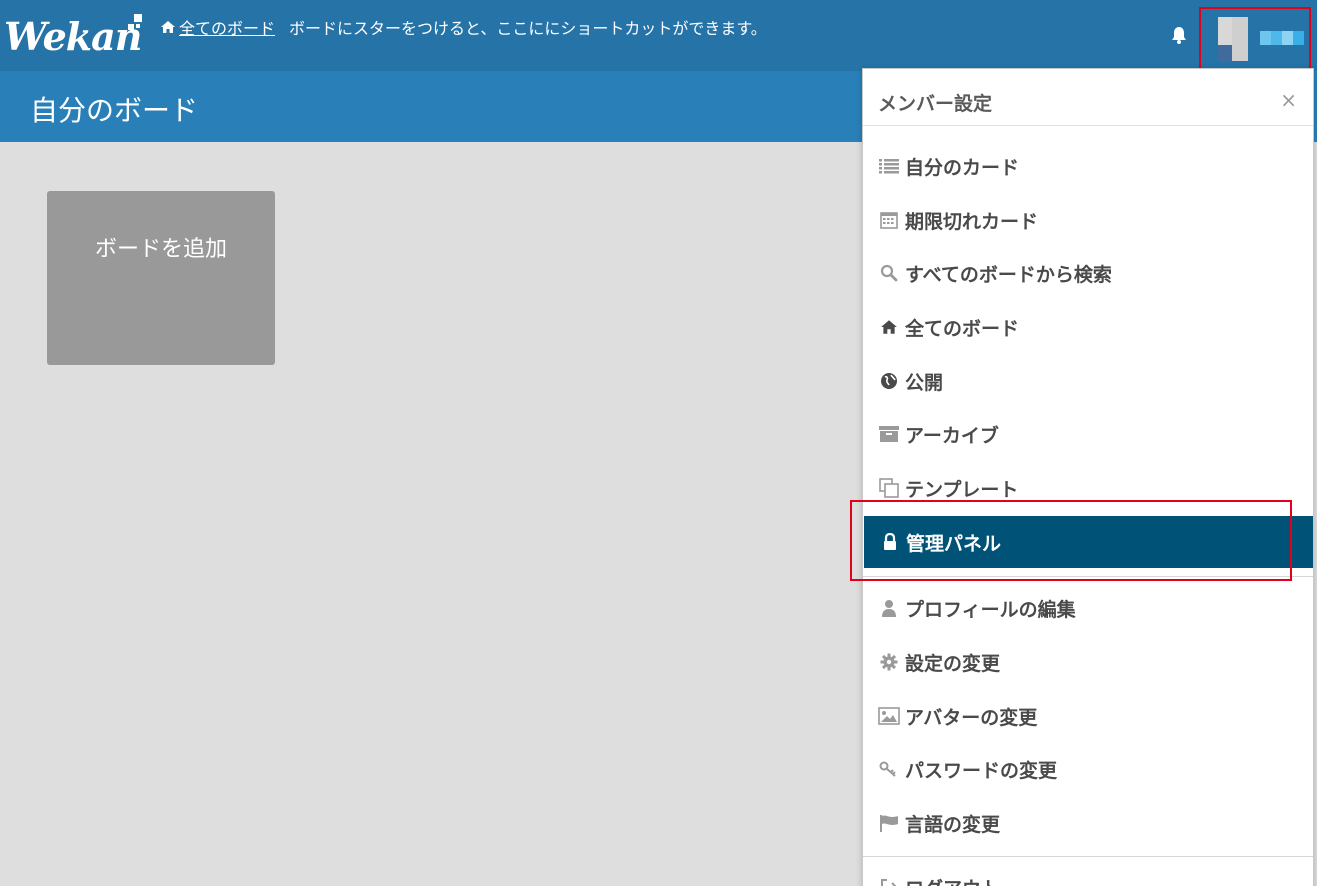 This screenshot has height=886, width=1317. What do you see at coordinates (889, 381) in the screenshot?
I see `globe-icon` at bounding box center [889, 381].